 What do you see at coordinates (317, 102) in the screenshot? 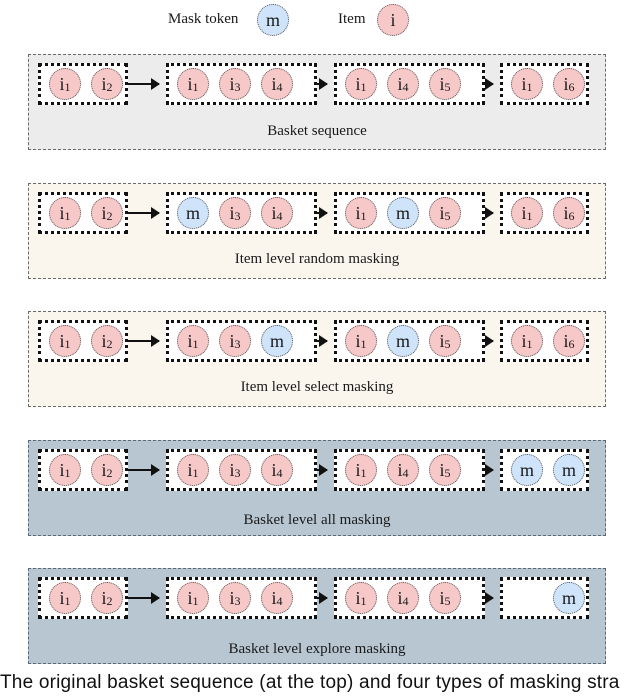
I see `panel-basket-sequence: i 1 i 2 i 1 i 3 i 4 i 1 i 4 i 5 i 1 i 6 Basket sequence` at bounding box center [317, 102].